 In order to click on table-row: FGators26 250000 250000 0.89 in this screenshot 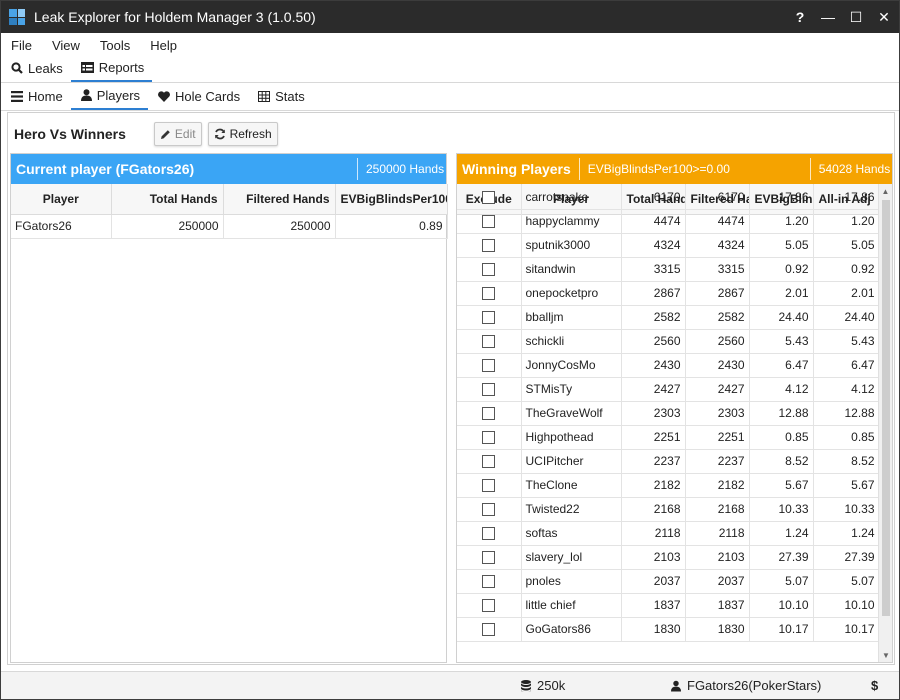, I will do `click(229, 226)`.